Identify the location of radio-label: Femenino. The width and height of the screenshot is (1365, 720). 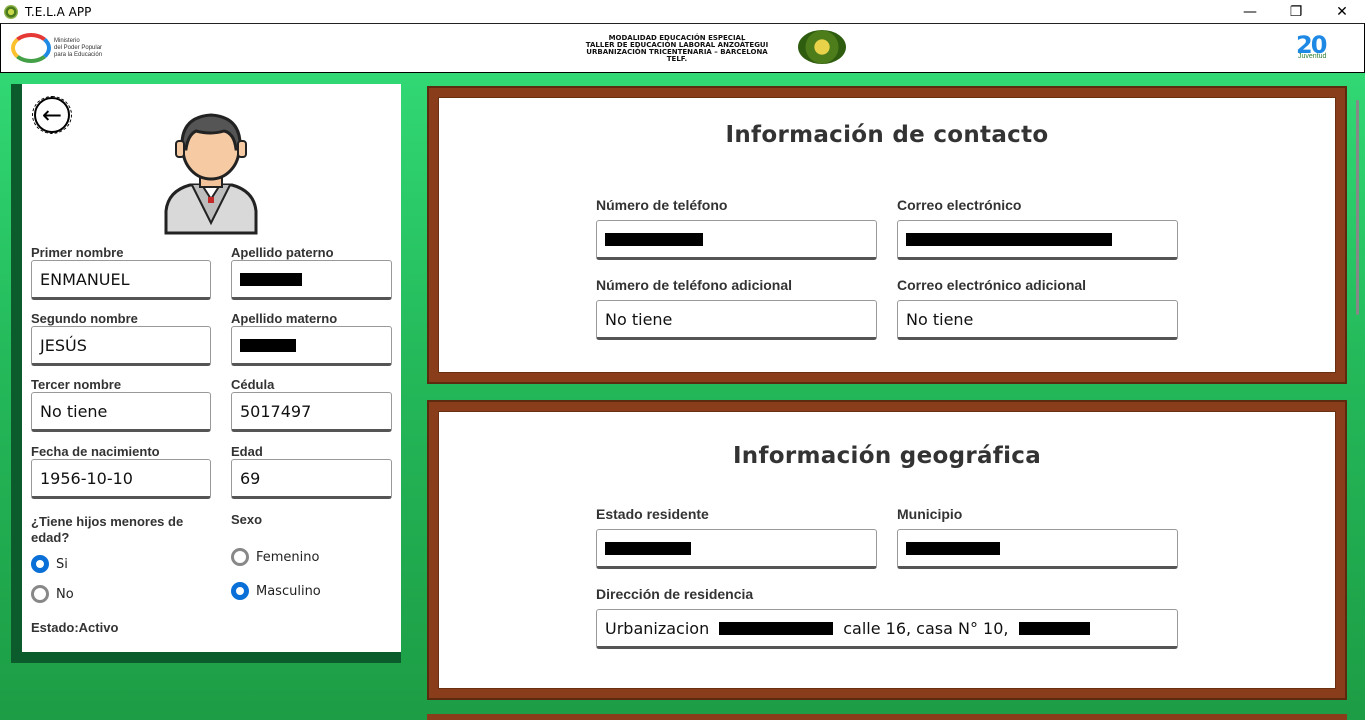
(288, 557).